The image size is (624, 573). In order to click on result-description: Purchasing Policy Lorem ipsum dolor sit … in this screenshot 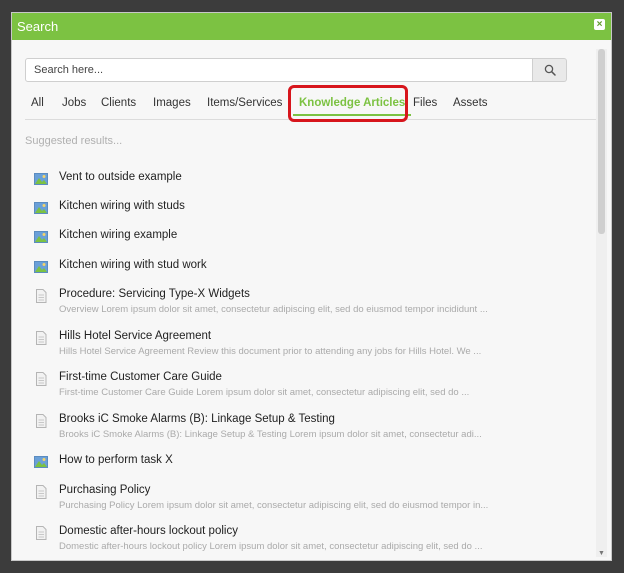, I will do `click(274, 505)`.